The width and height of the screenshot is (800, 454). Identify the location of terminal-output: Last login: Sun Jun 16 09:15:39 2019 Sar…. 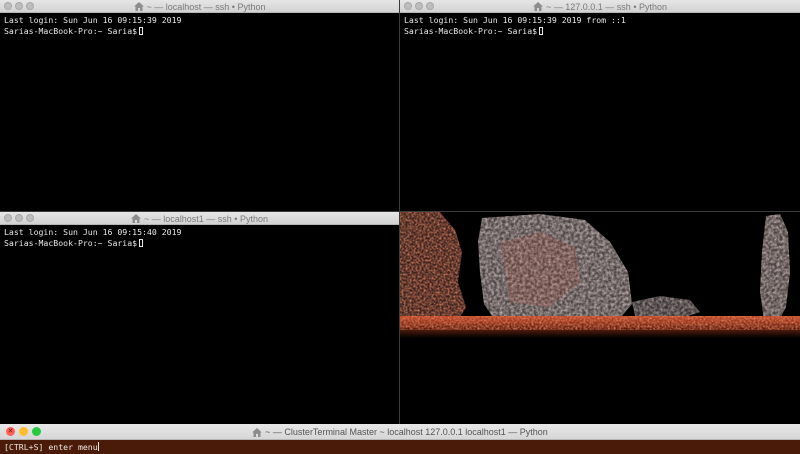
(199, 25).